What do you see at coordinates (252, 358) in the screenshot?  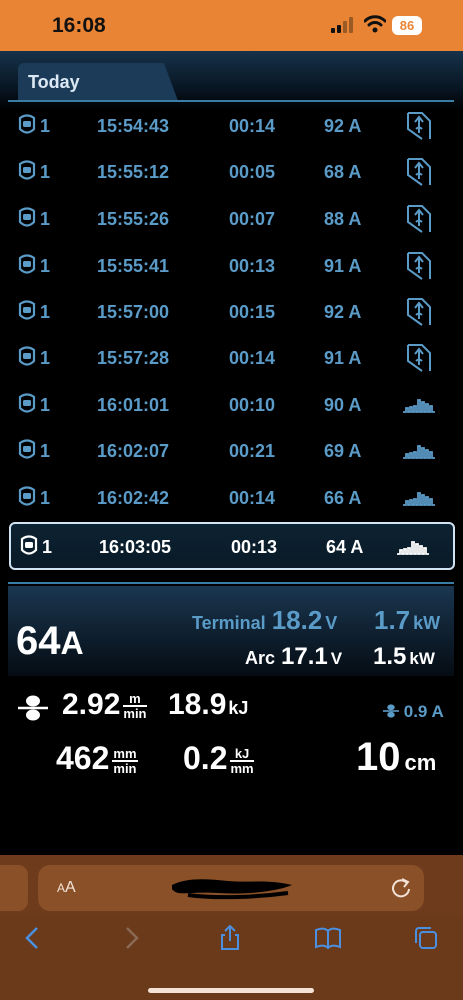 I see `weld-duration: 00:14` at bounding box center [252, 358].